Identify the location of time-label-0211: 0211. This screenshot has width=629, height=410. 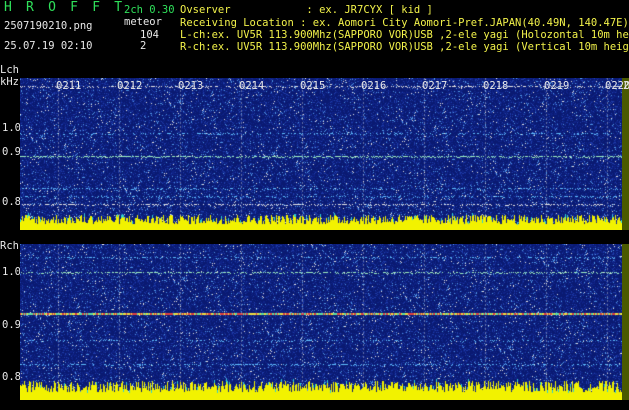
(69, 86).